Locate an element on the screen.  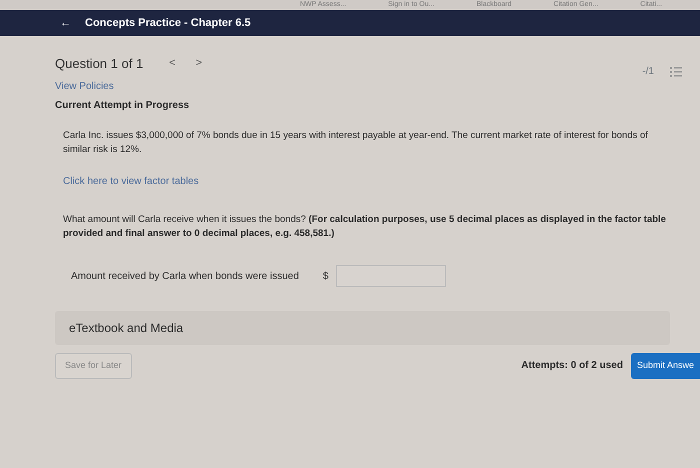
previous-button: < is located at coordinates (172, 63).